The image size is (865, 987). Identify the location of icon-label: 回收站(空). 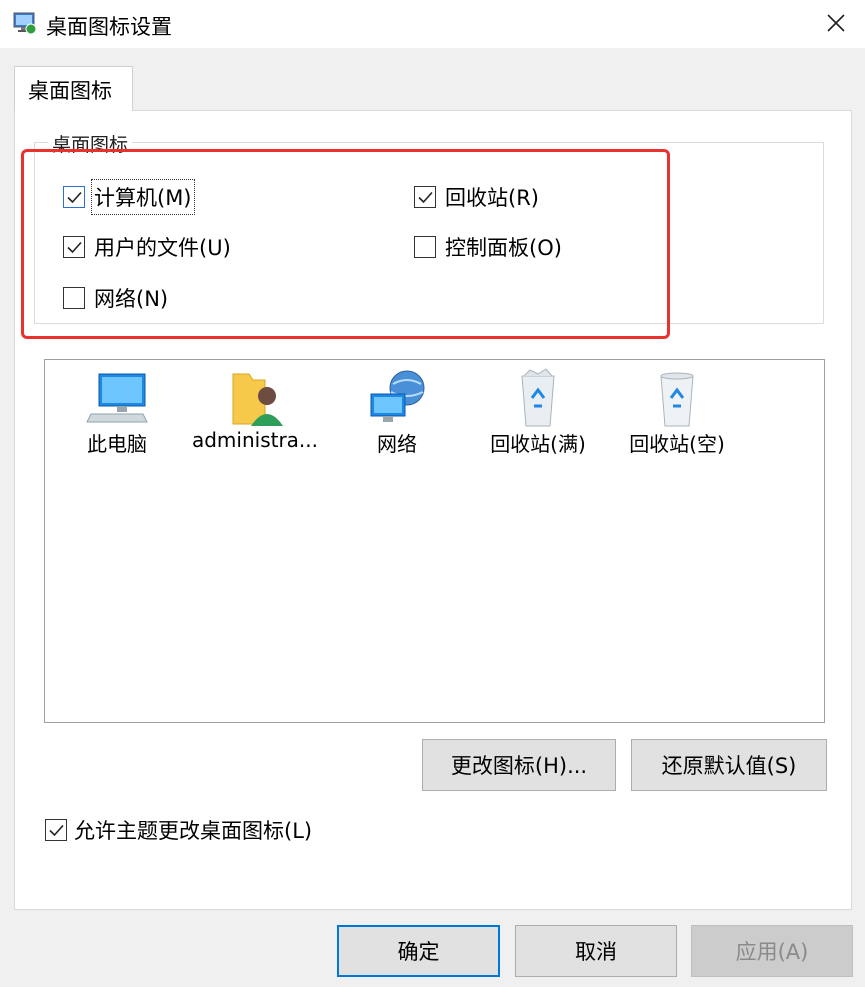
(677, 444).